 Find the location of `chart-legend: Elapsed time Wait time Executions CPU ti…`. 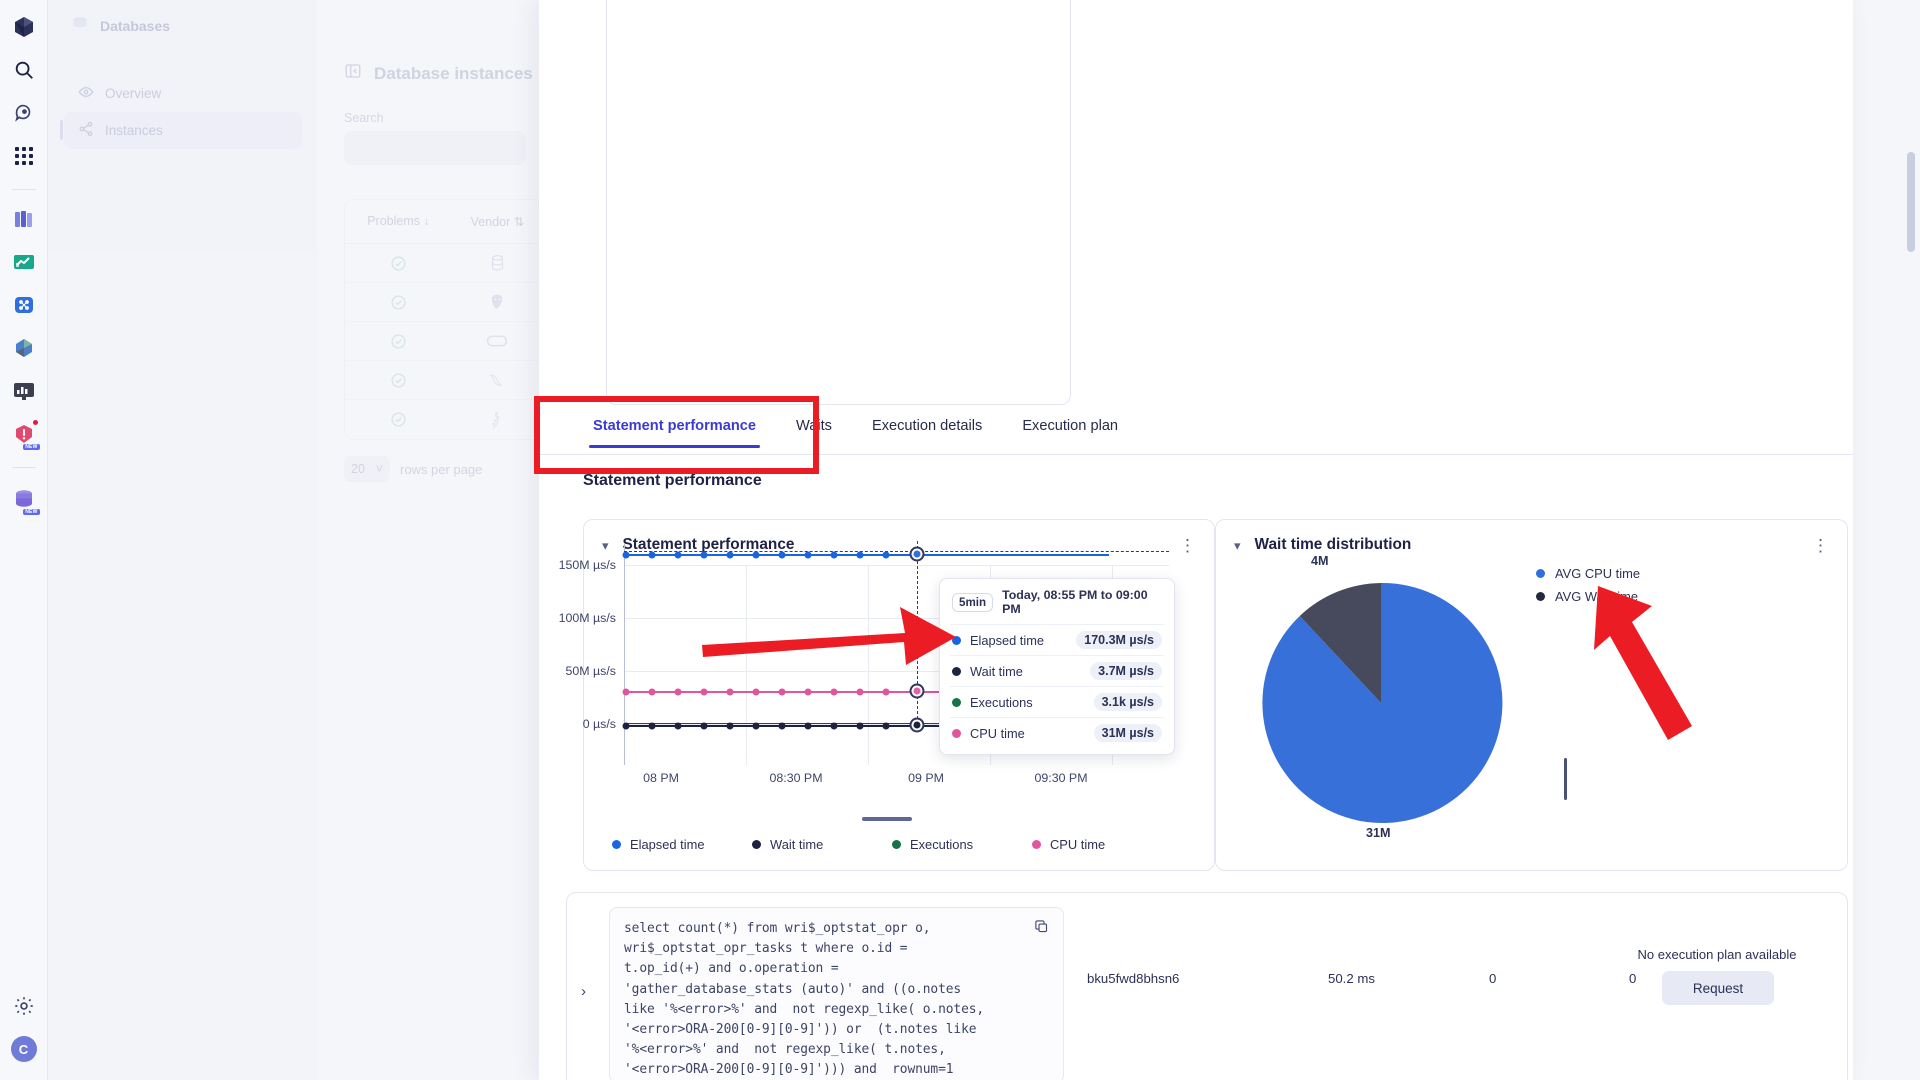

chart-legend: Elapsed time Wait time Executions CPU ti… is located at coordinates (892, 844).